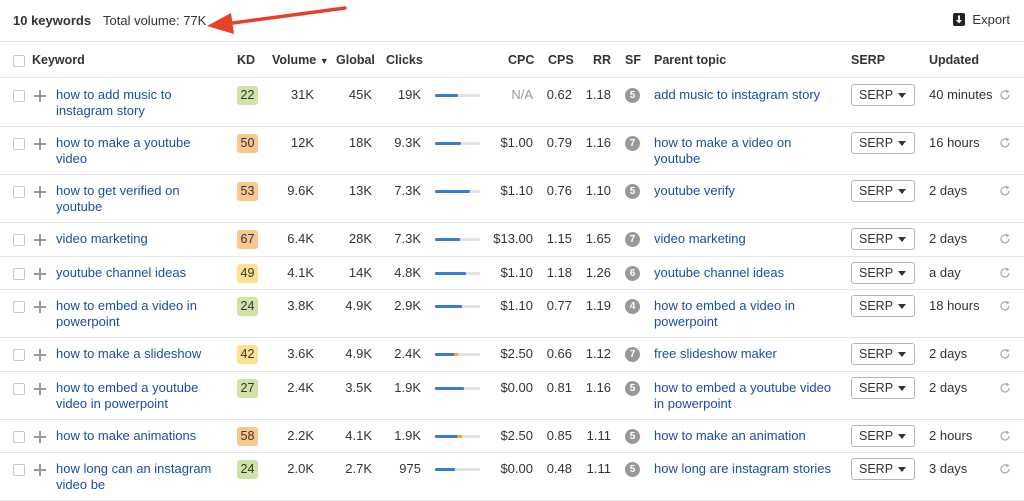  I want to click on annotation-arrow-icon, so click(277, 20).